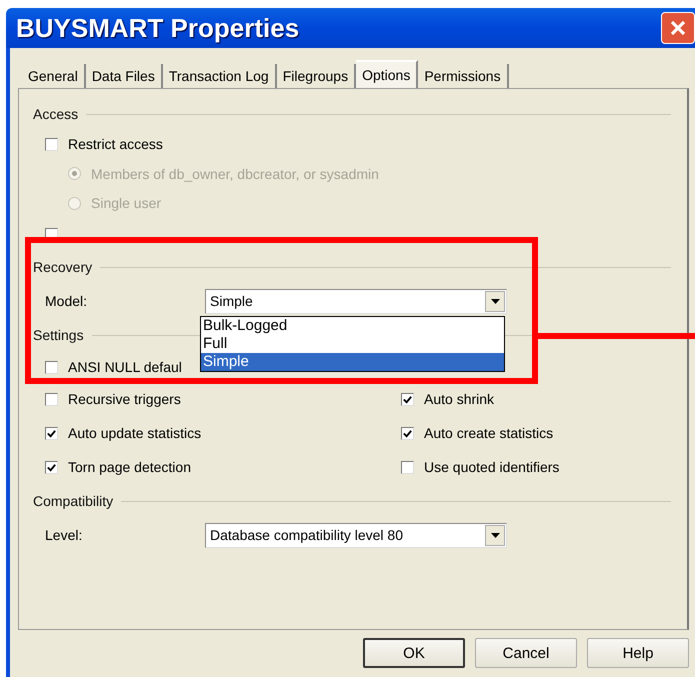  What do you see at coordinates (489, 433) in the screenshot?
I see `checkbox-label: Auto create statistics` at bounding box center [489, 433].